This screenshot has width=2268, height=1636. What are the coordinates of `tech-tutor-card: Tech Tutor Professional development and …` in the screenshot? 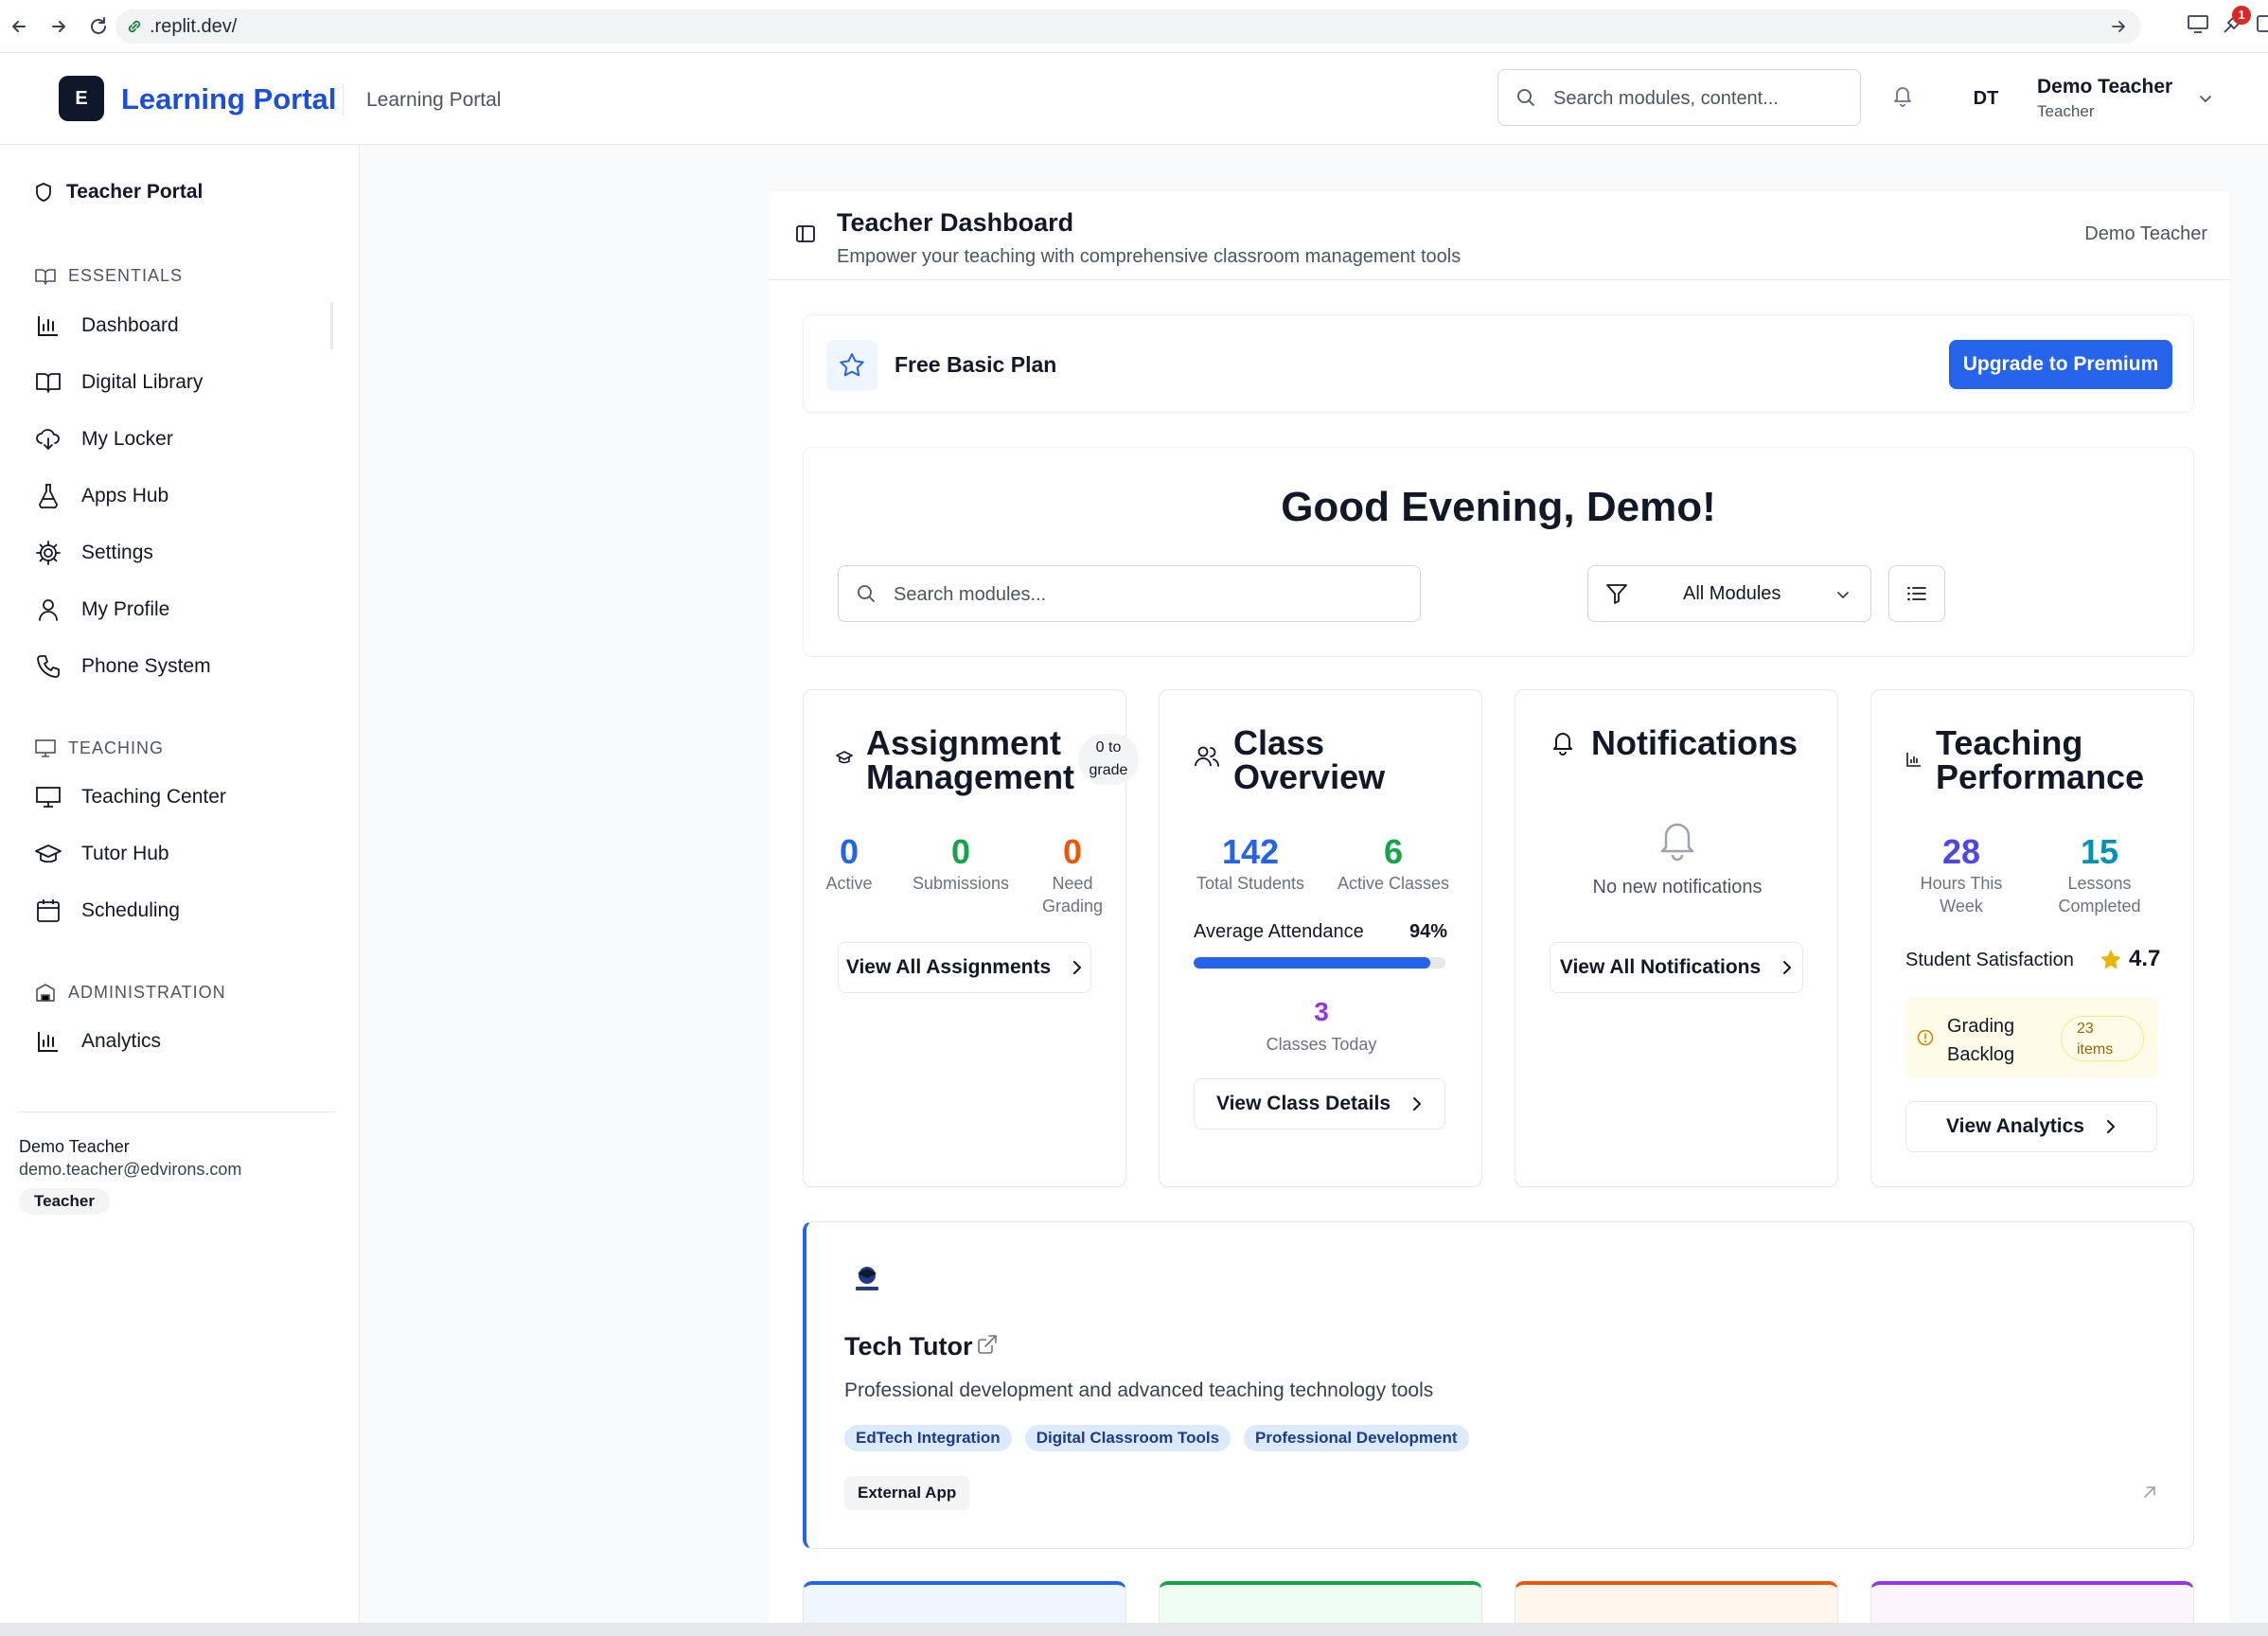 It's located at (1498, 1385).